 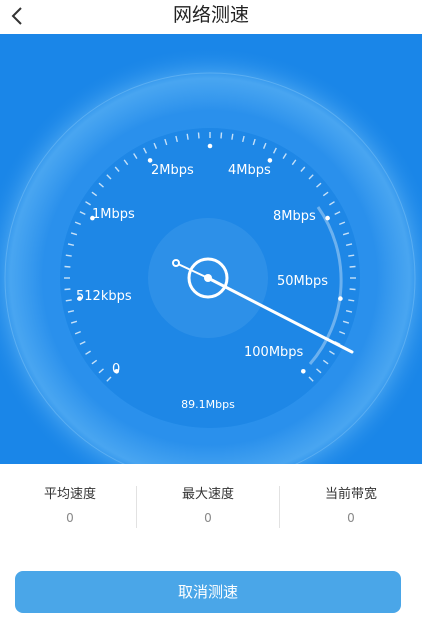 I want to click on current-speed-readout: 89.1Mbps, so click(x=208, y=404).